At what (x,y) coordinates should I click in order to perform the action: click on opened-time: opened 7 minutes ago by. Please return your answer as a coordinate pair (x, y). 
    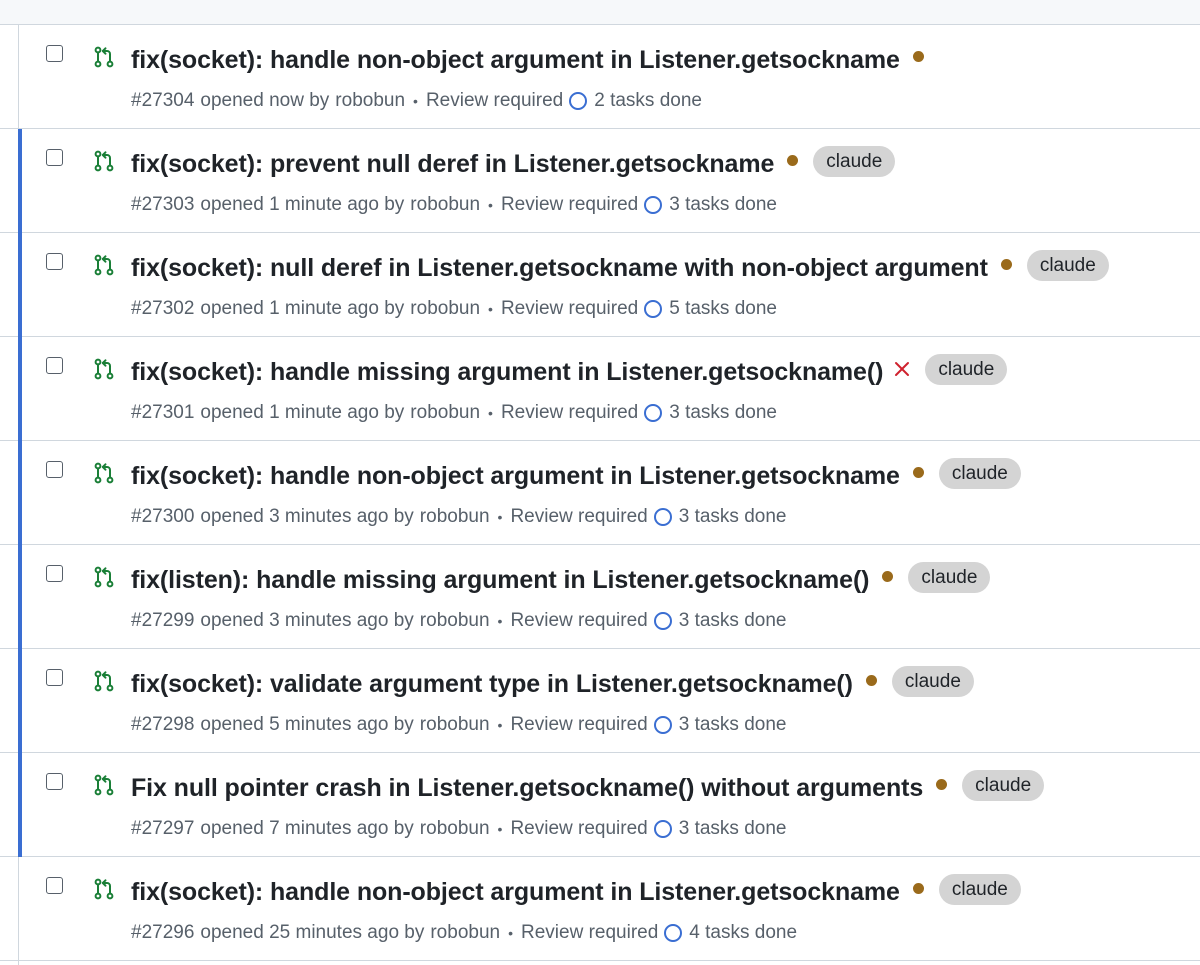
    Looking at the image, I should click on (306, 829).